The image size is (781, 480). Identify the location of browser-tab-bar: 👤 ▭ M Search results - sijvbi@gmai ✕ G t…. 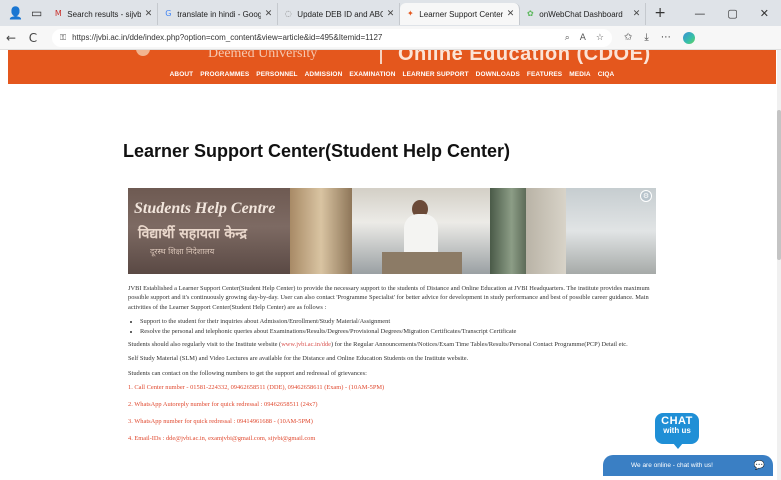
(390, 13).